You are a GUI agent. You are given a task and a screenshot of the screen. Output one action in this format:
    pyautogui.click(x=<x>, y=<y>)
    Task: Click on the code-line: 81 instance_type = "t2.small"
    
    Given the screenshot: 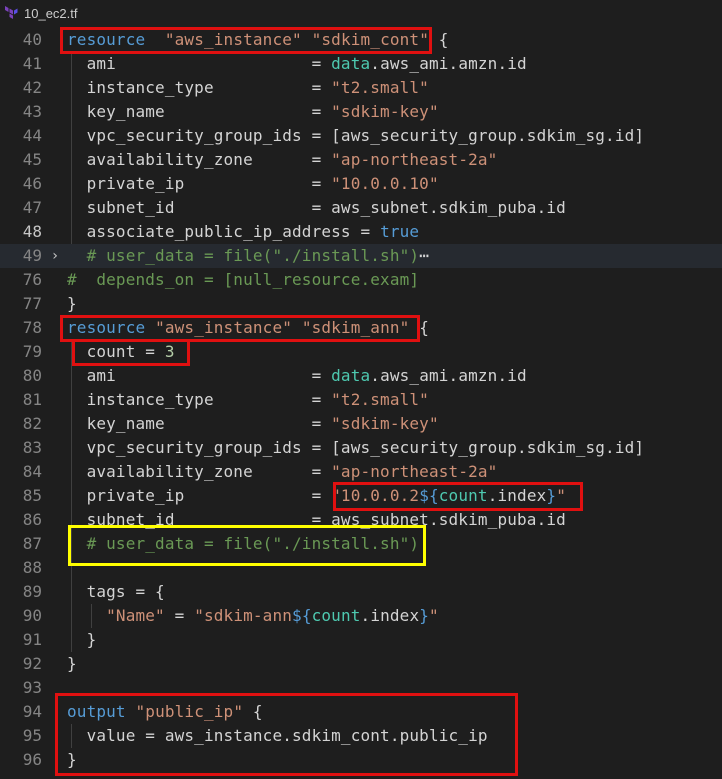 What is the action you would take?
    pyautogui.click(x=361, y=400)
    